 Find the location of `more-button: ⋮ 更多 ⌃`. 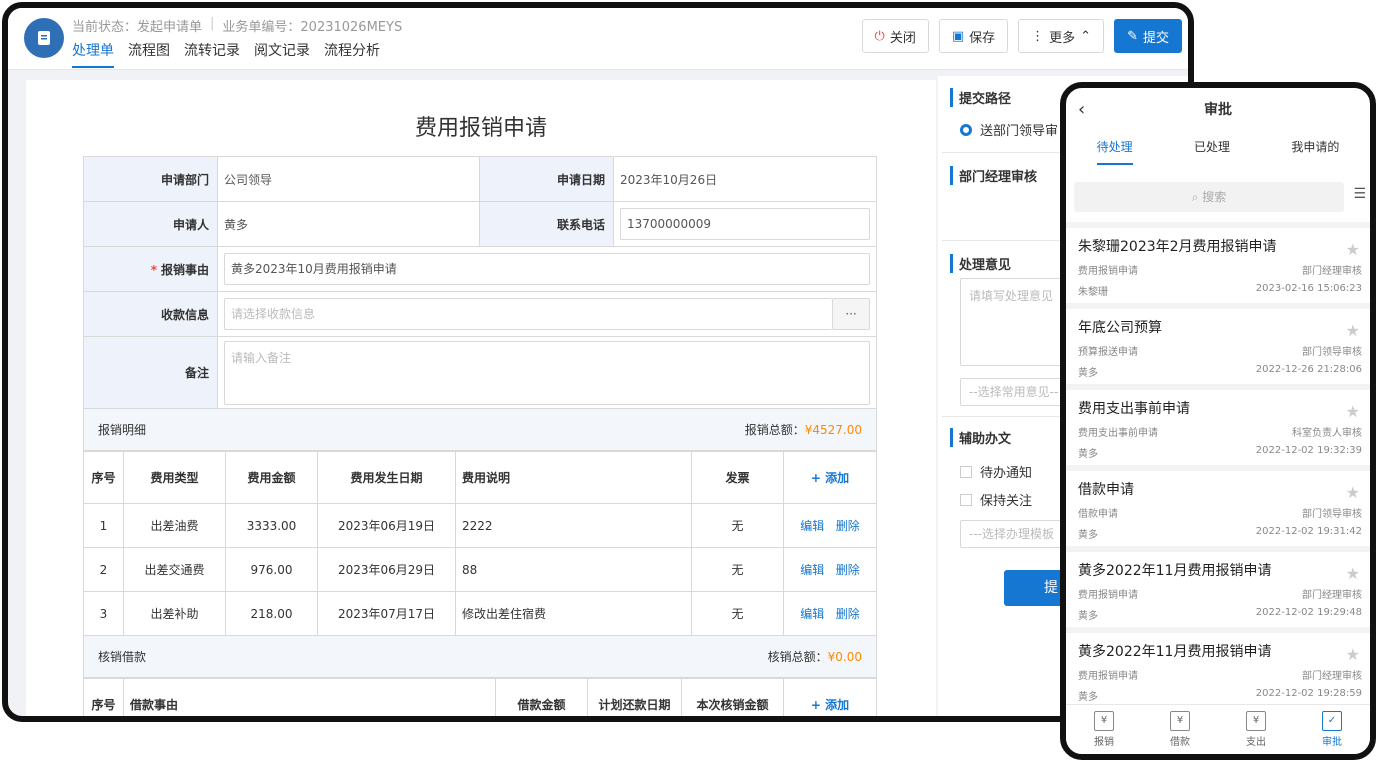

more-button: ⋮ 更多 ⌃ is located at coordinates (1061, 36).